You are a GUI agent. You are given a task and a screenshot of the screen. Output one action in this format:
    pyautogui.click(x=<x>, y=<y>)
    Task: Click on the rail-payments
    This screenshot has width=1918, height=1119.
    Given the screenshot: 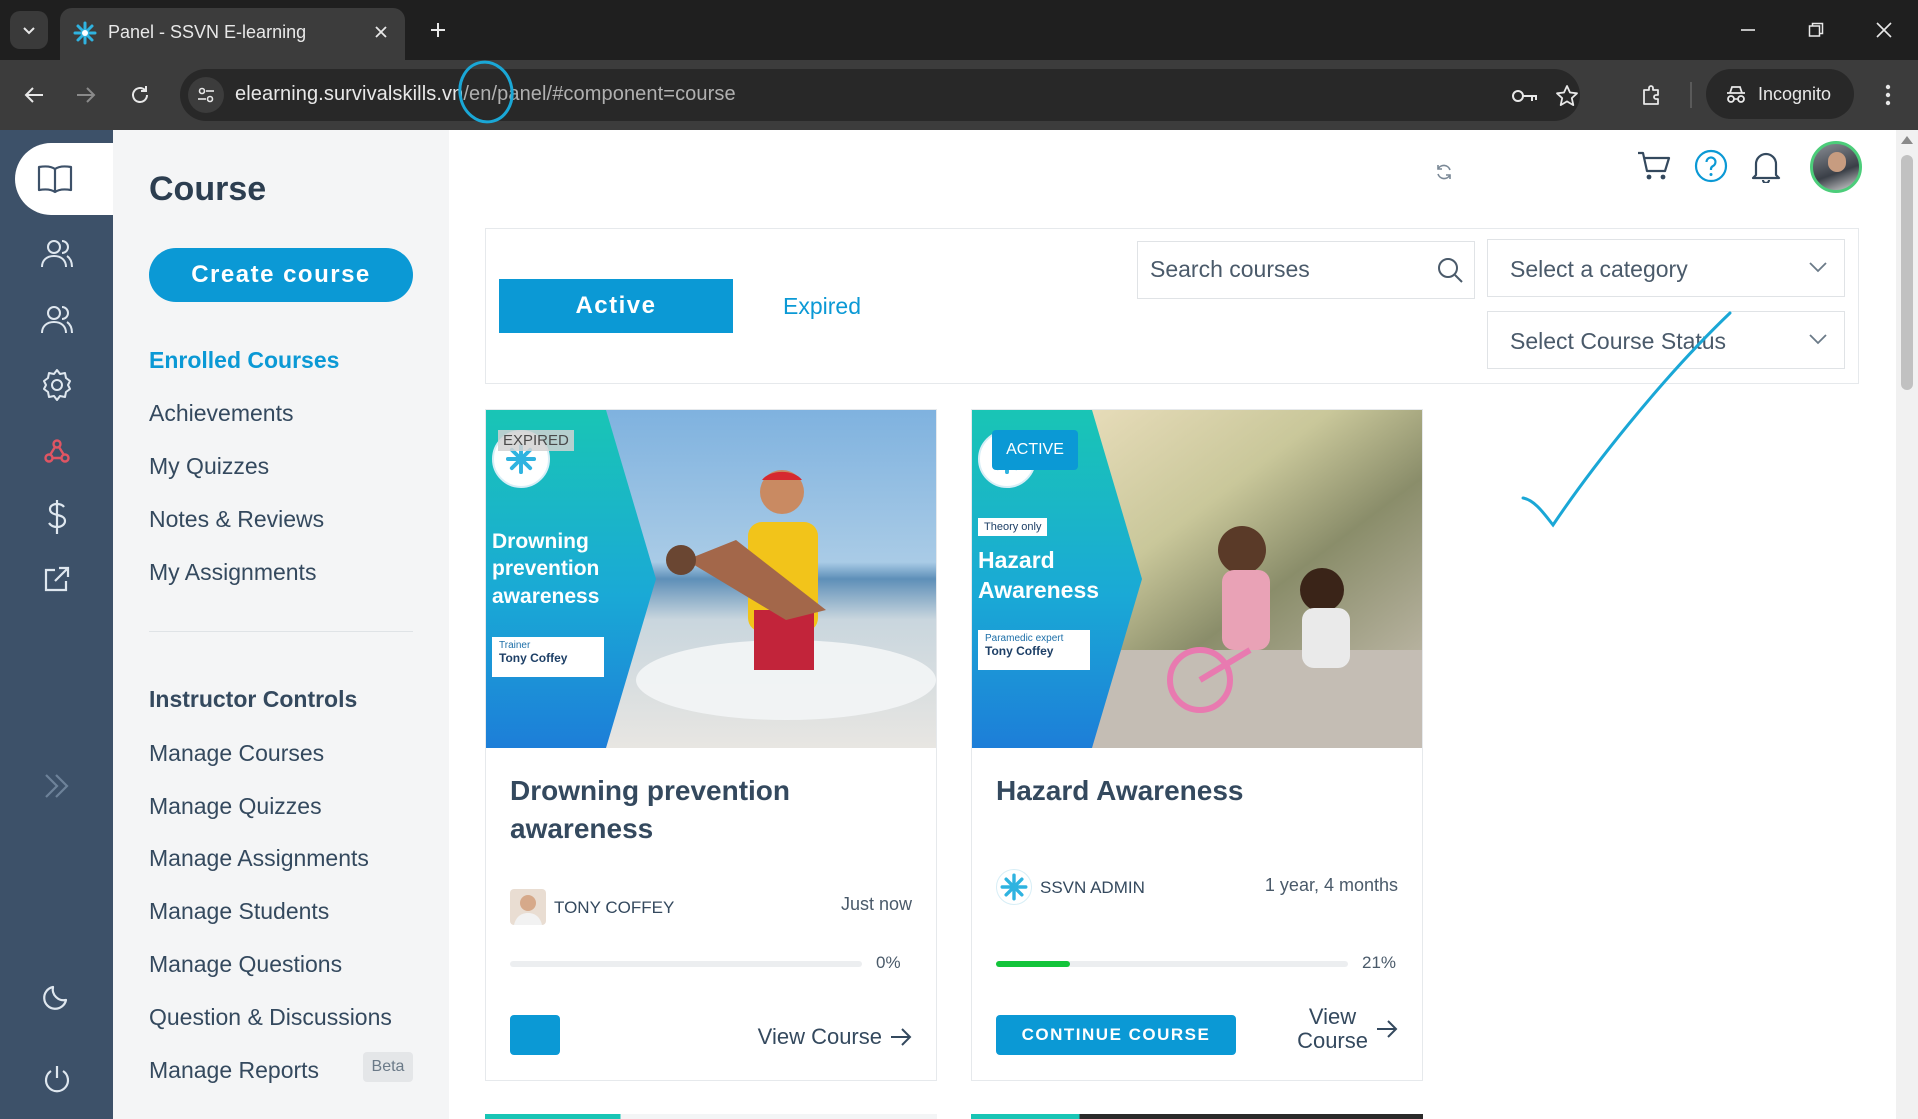 What is the action you would take?
    pyautogui.click(x=56, y=517)
    